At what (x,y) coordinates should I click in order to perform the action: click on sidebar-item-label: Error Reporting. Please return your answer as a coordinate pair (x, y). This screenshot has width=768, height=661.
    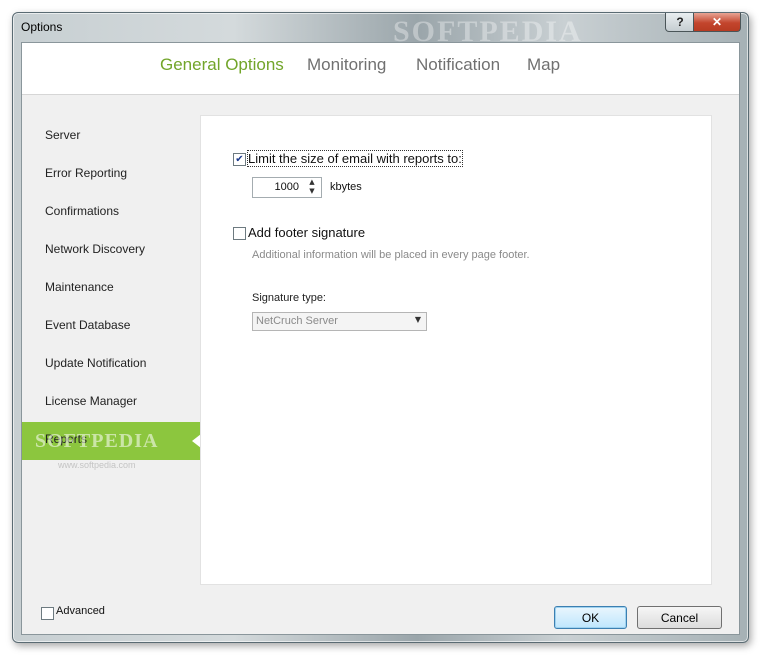
    Looking at the image, I should click on (86, 173).